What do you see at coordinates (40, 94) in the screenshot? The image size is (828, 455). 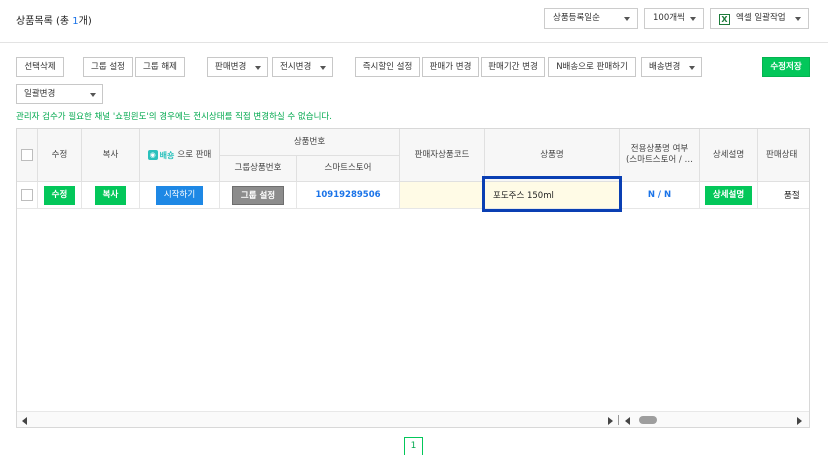 I see `bulk-change-label: 일괄변경` at bounding box center [40, 94].